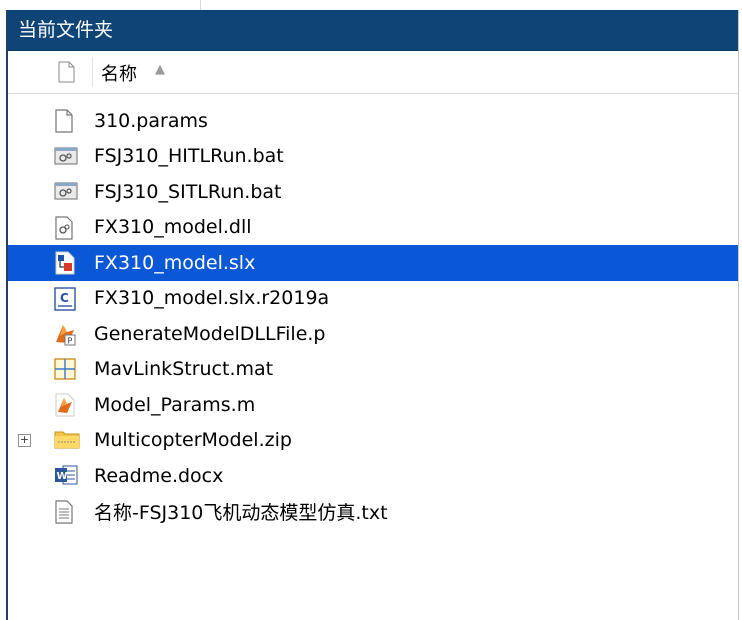 The image size is (742, 620). I want to click on svg-text: W, so click(62, 476).